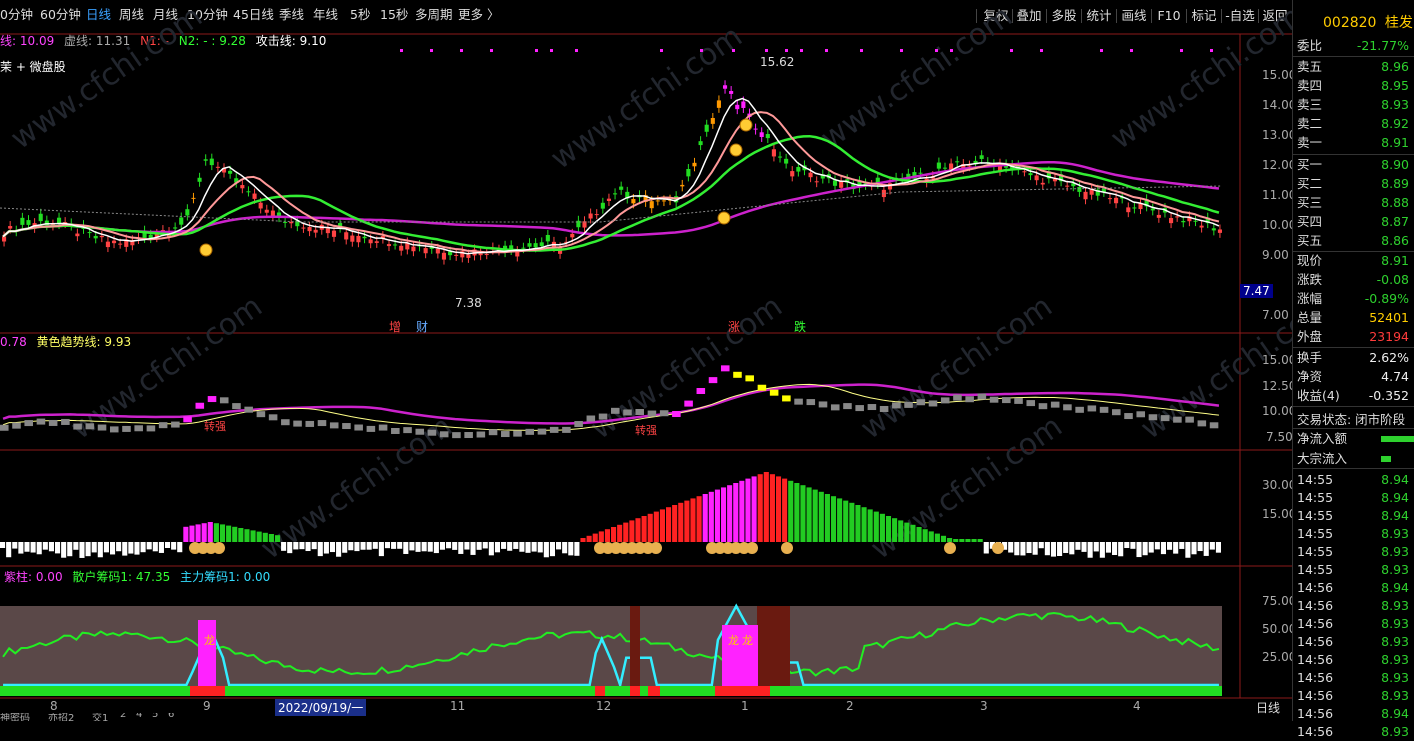  Describe the element at coordinates (1355, 67) in the screenshot. I see `ask-row: 卖五 8.96` at that location.